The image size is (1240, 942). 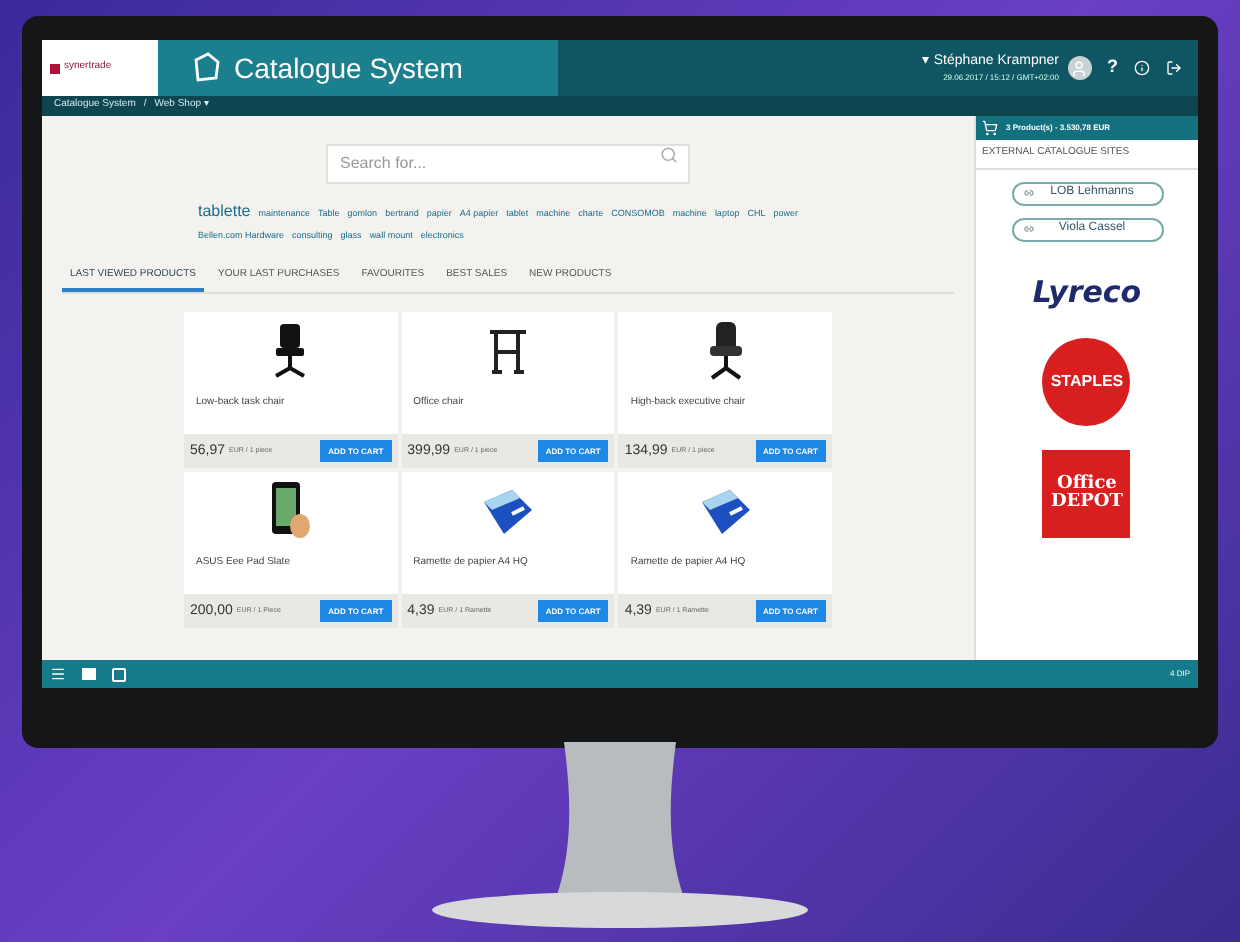 What do you see at coordinates (1112, 68) in the screenshot?
I see `help-icon: ?` at bounding box center [1112, 68].